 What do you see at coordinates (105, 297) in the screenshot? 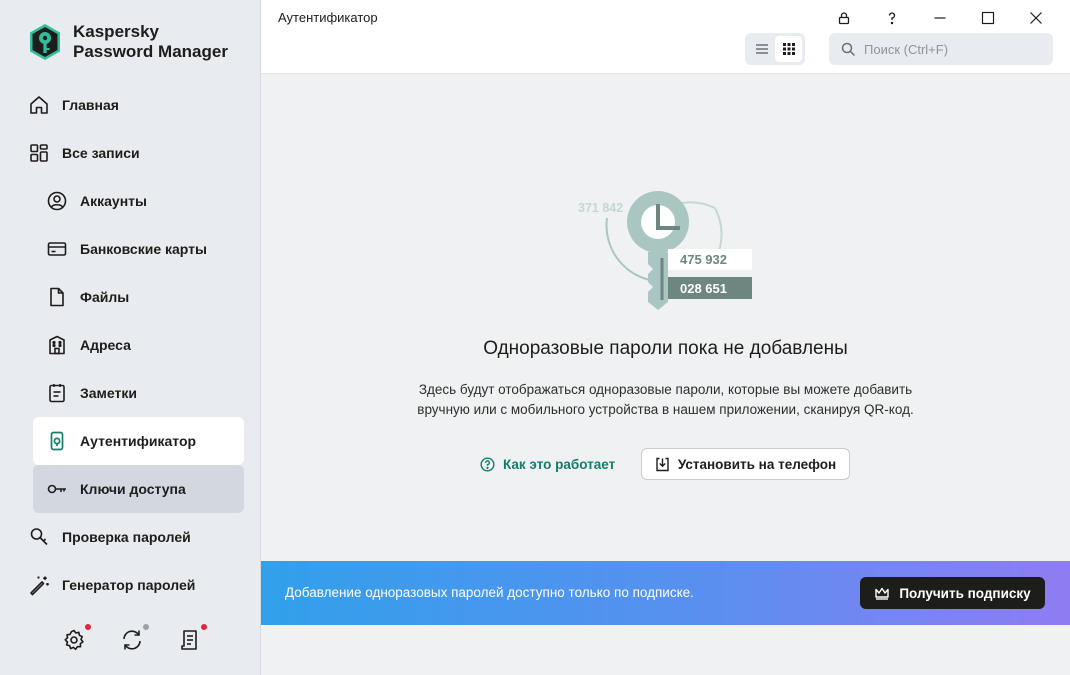
I see `sidebar-item-label: Файлы` at bounding box center [105, 297].